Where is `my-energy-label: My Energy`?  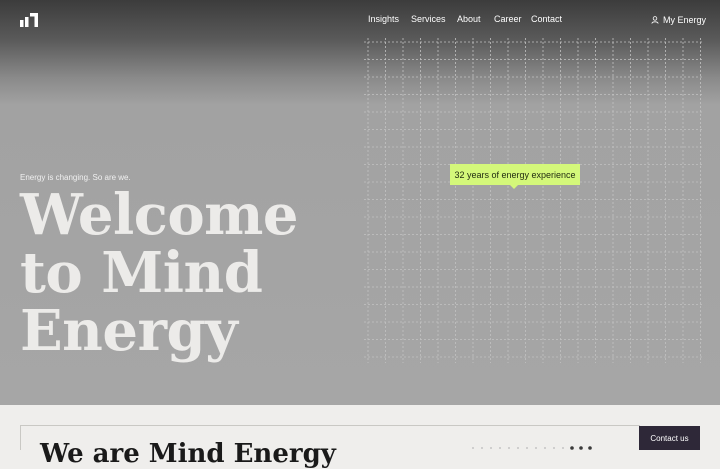
my-energy-label: My Energy is located at coordinates (685, 20).